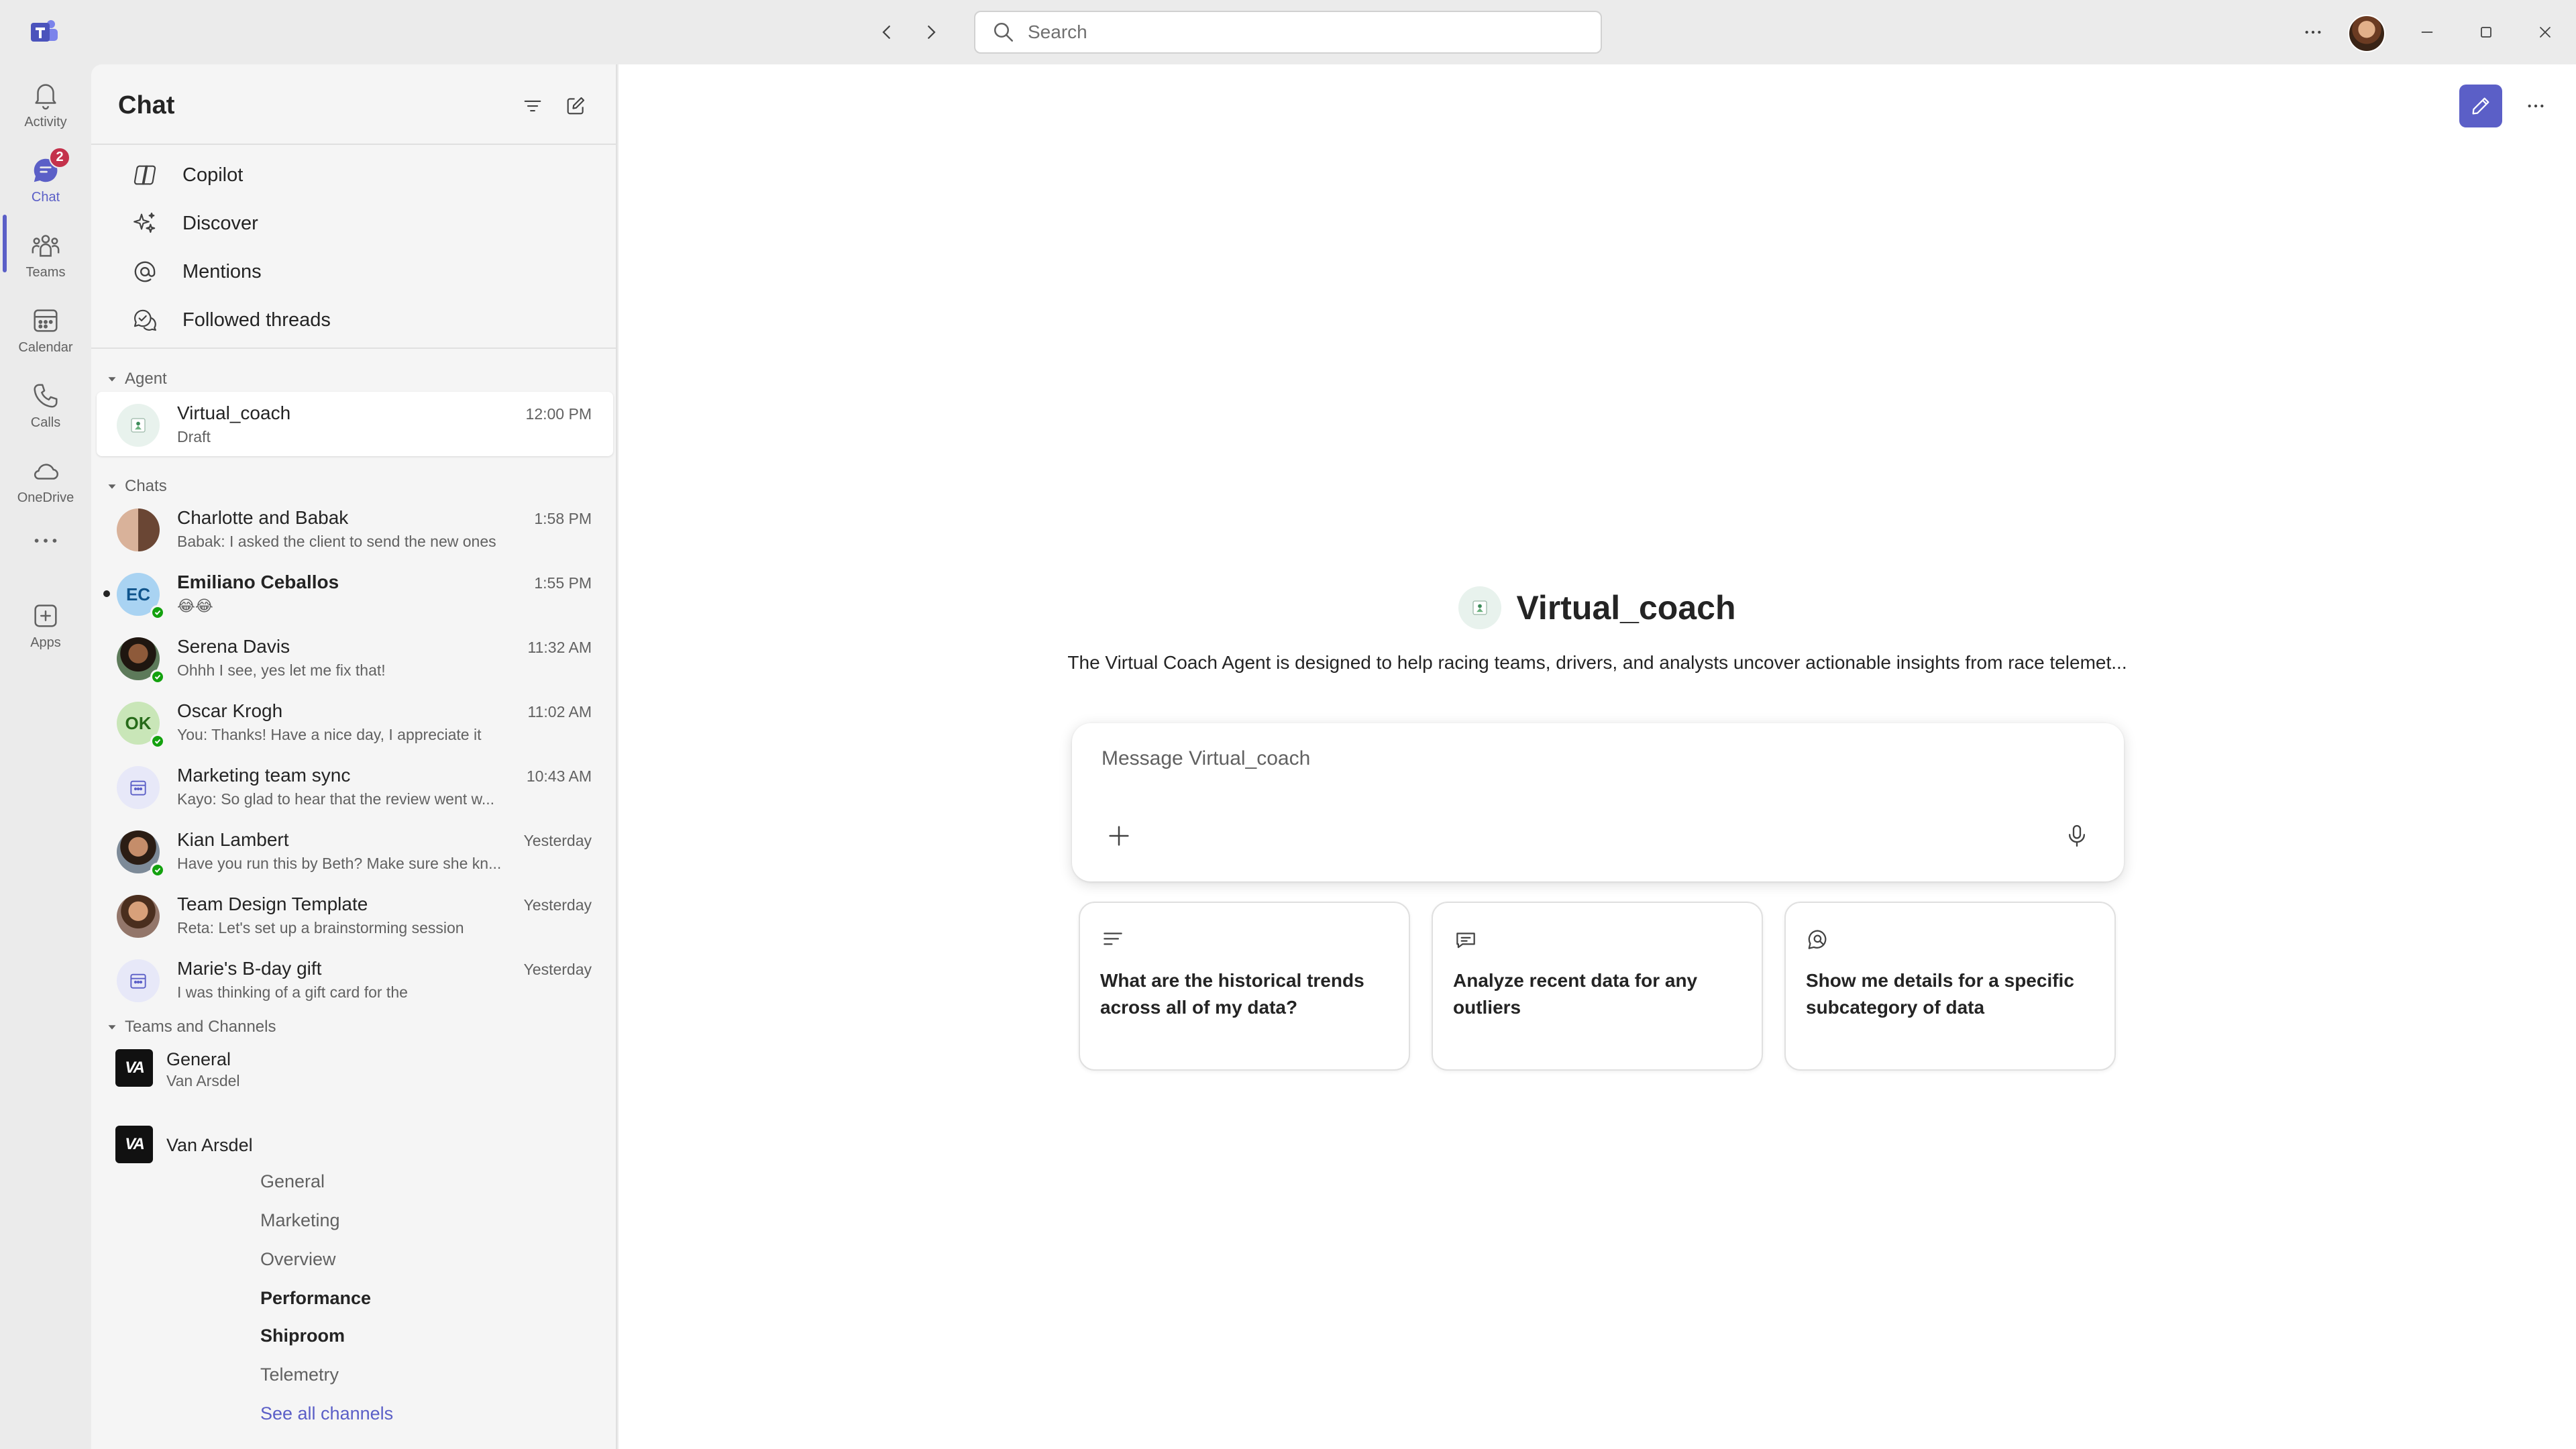  I want to click on nav-followed-threads: Followed threads, so click(231, 320).